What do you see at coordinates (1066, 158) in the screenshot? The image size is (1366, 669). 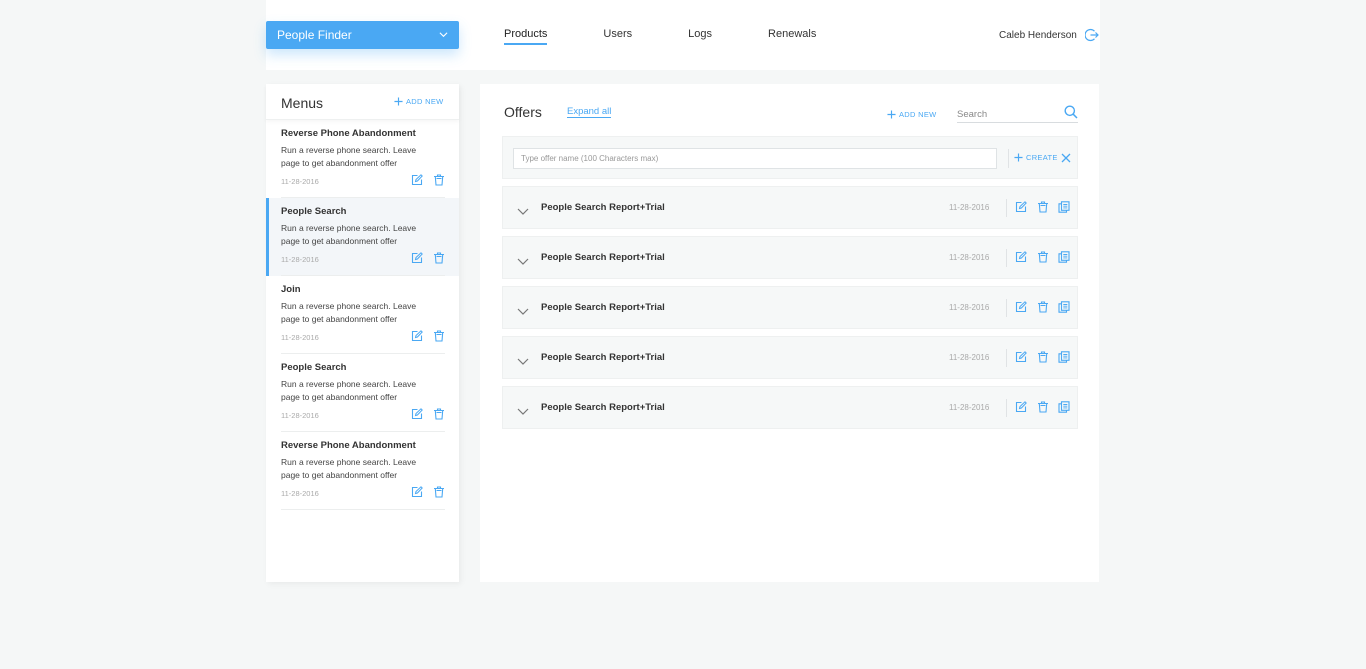 I see `close-icon` at bounding box center [1066, 158].